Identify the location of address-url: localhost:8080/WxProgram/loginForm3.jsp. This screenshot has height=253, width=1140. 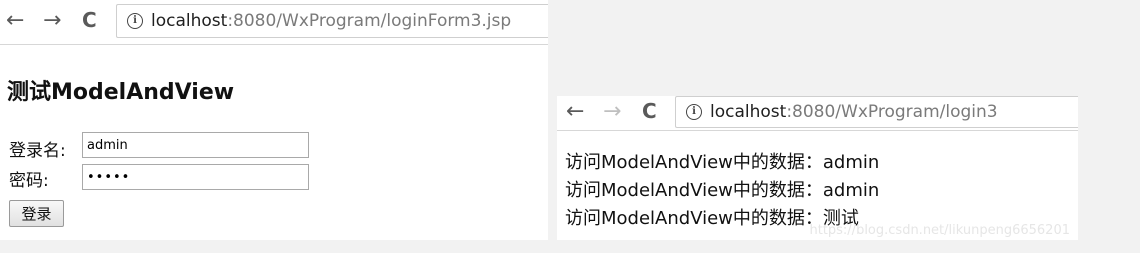
(331, 21).